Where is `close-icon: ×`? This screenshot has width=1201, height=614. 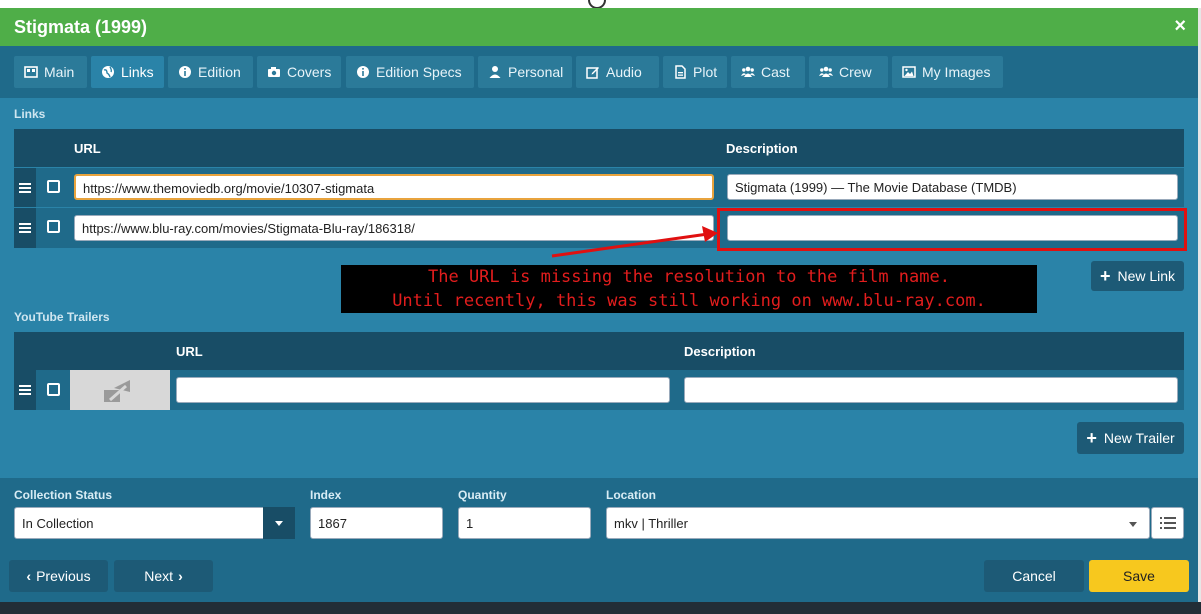 close-icon: × is located at coordinates (1180, 26).